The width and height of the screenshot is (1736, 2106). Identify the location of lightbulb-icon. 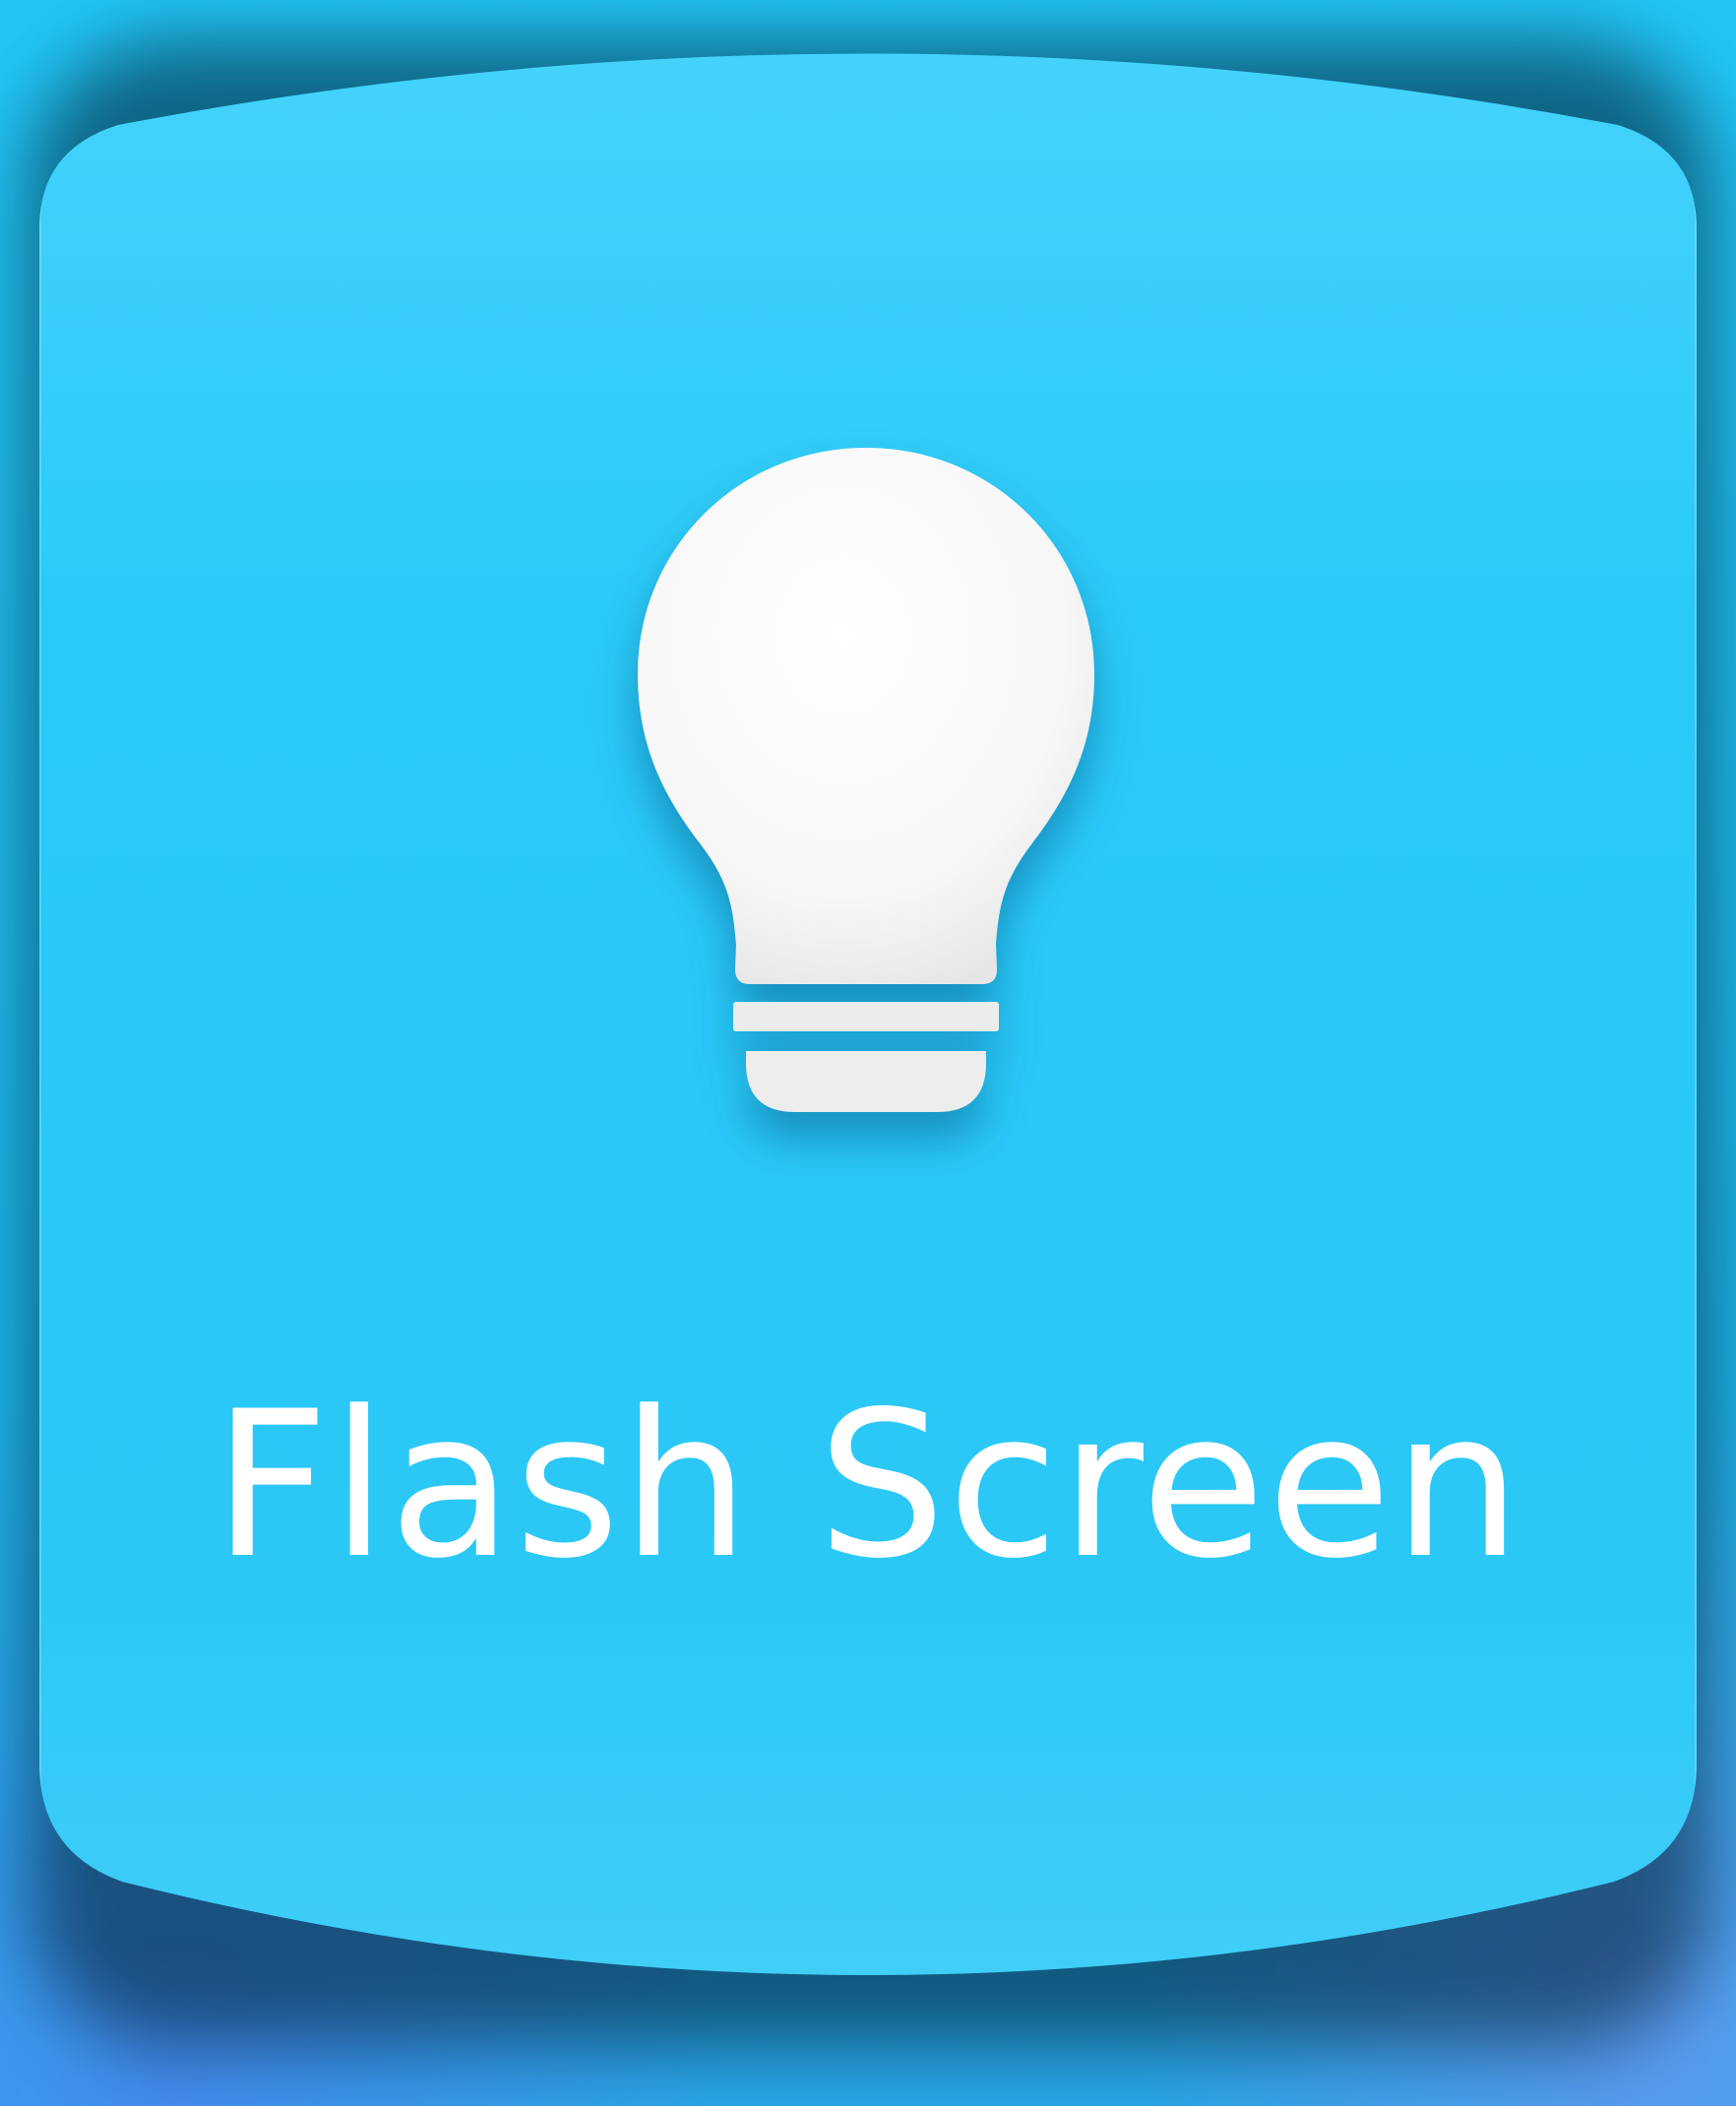
(866, 787).